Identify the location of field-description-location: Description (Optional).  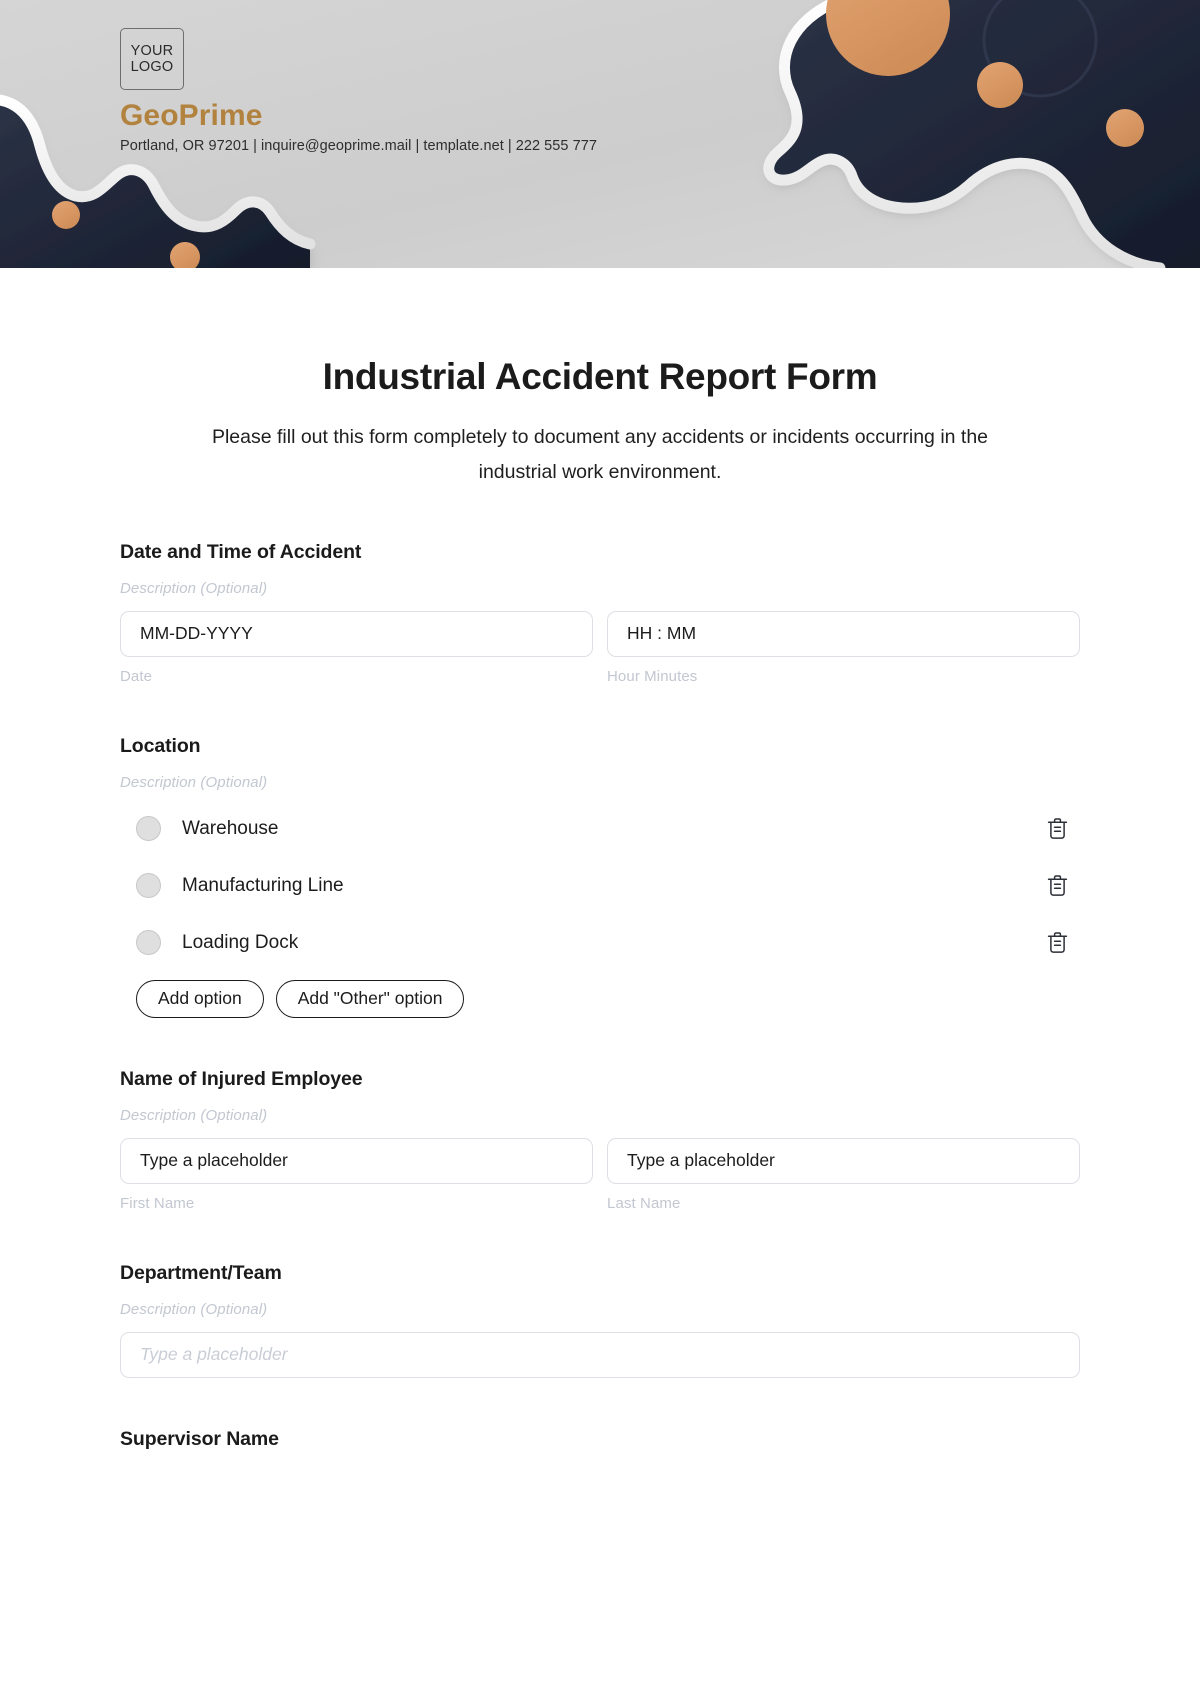
(194, 782).